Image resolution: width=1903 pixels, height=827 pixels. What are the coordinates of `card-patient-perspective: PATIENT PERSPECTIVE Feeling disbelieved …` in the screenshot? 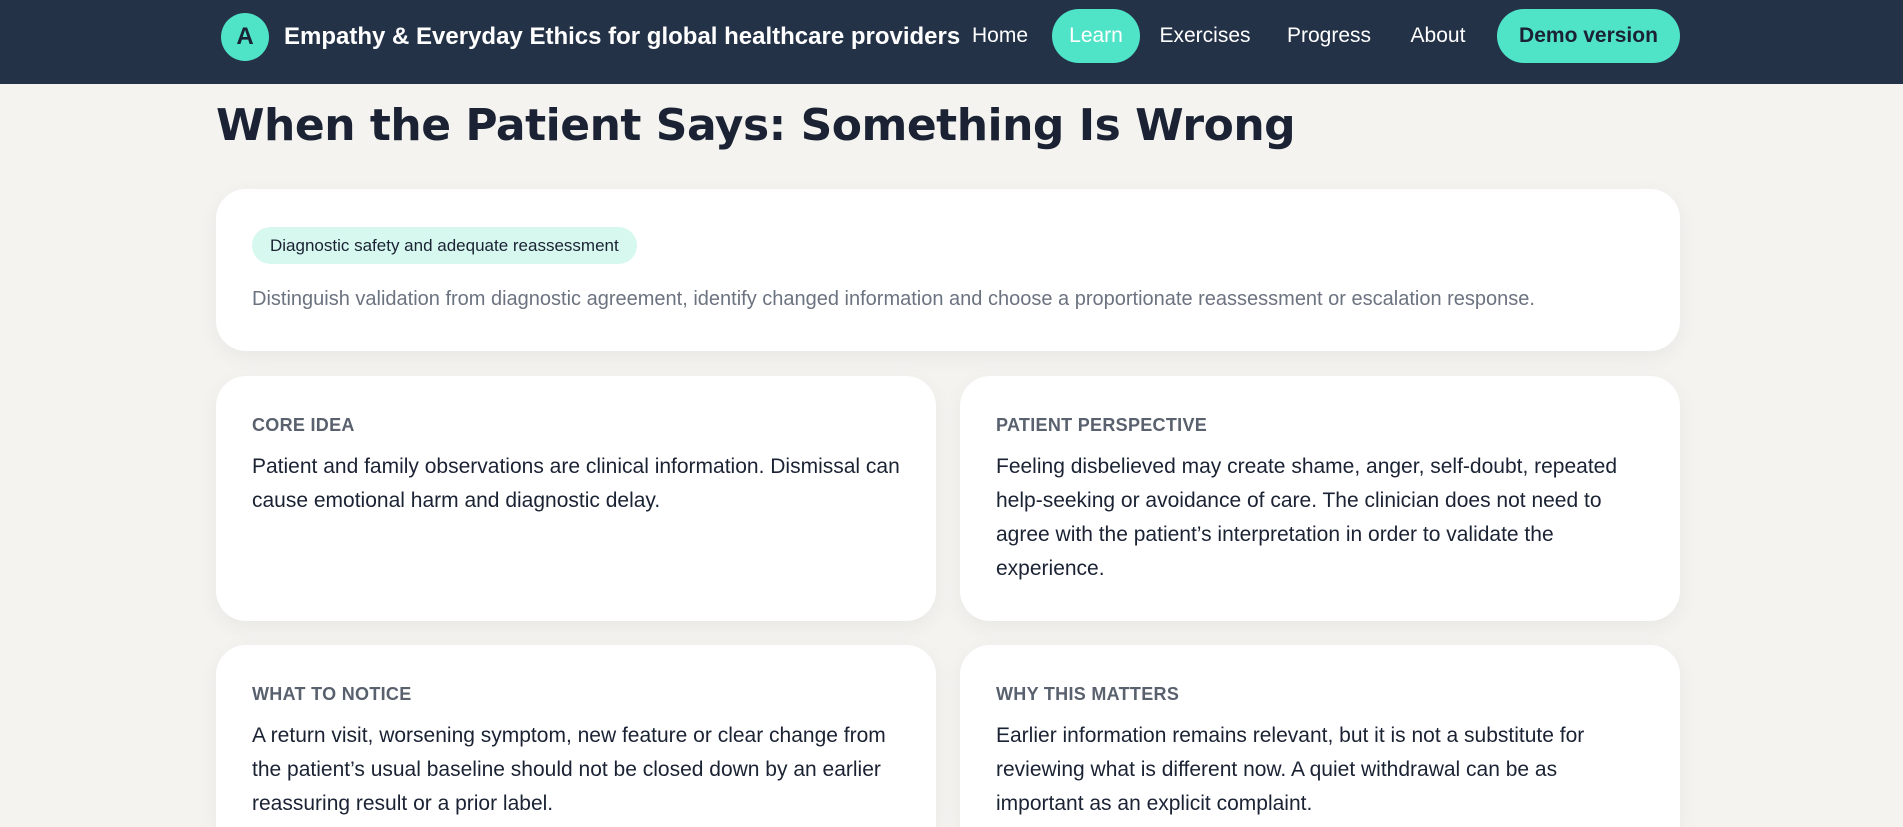 It's located at (1320, 498).